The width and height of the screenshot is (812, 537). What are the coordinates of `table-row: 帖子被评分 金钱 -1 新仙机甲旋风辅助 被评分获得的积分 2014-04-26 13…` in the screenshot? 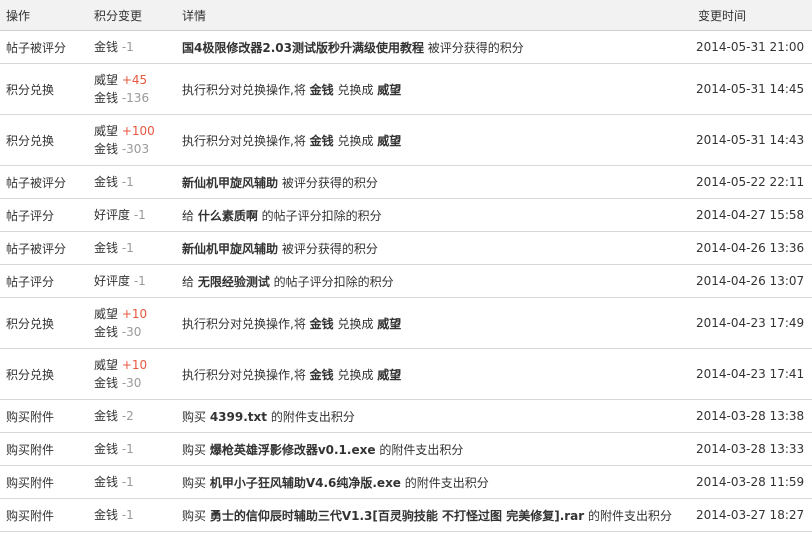 It's located at (406, 248).